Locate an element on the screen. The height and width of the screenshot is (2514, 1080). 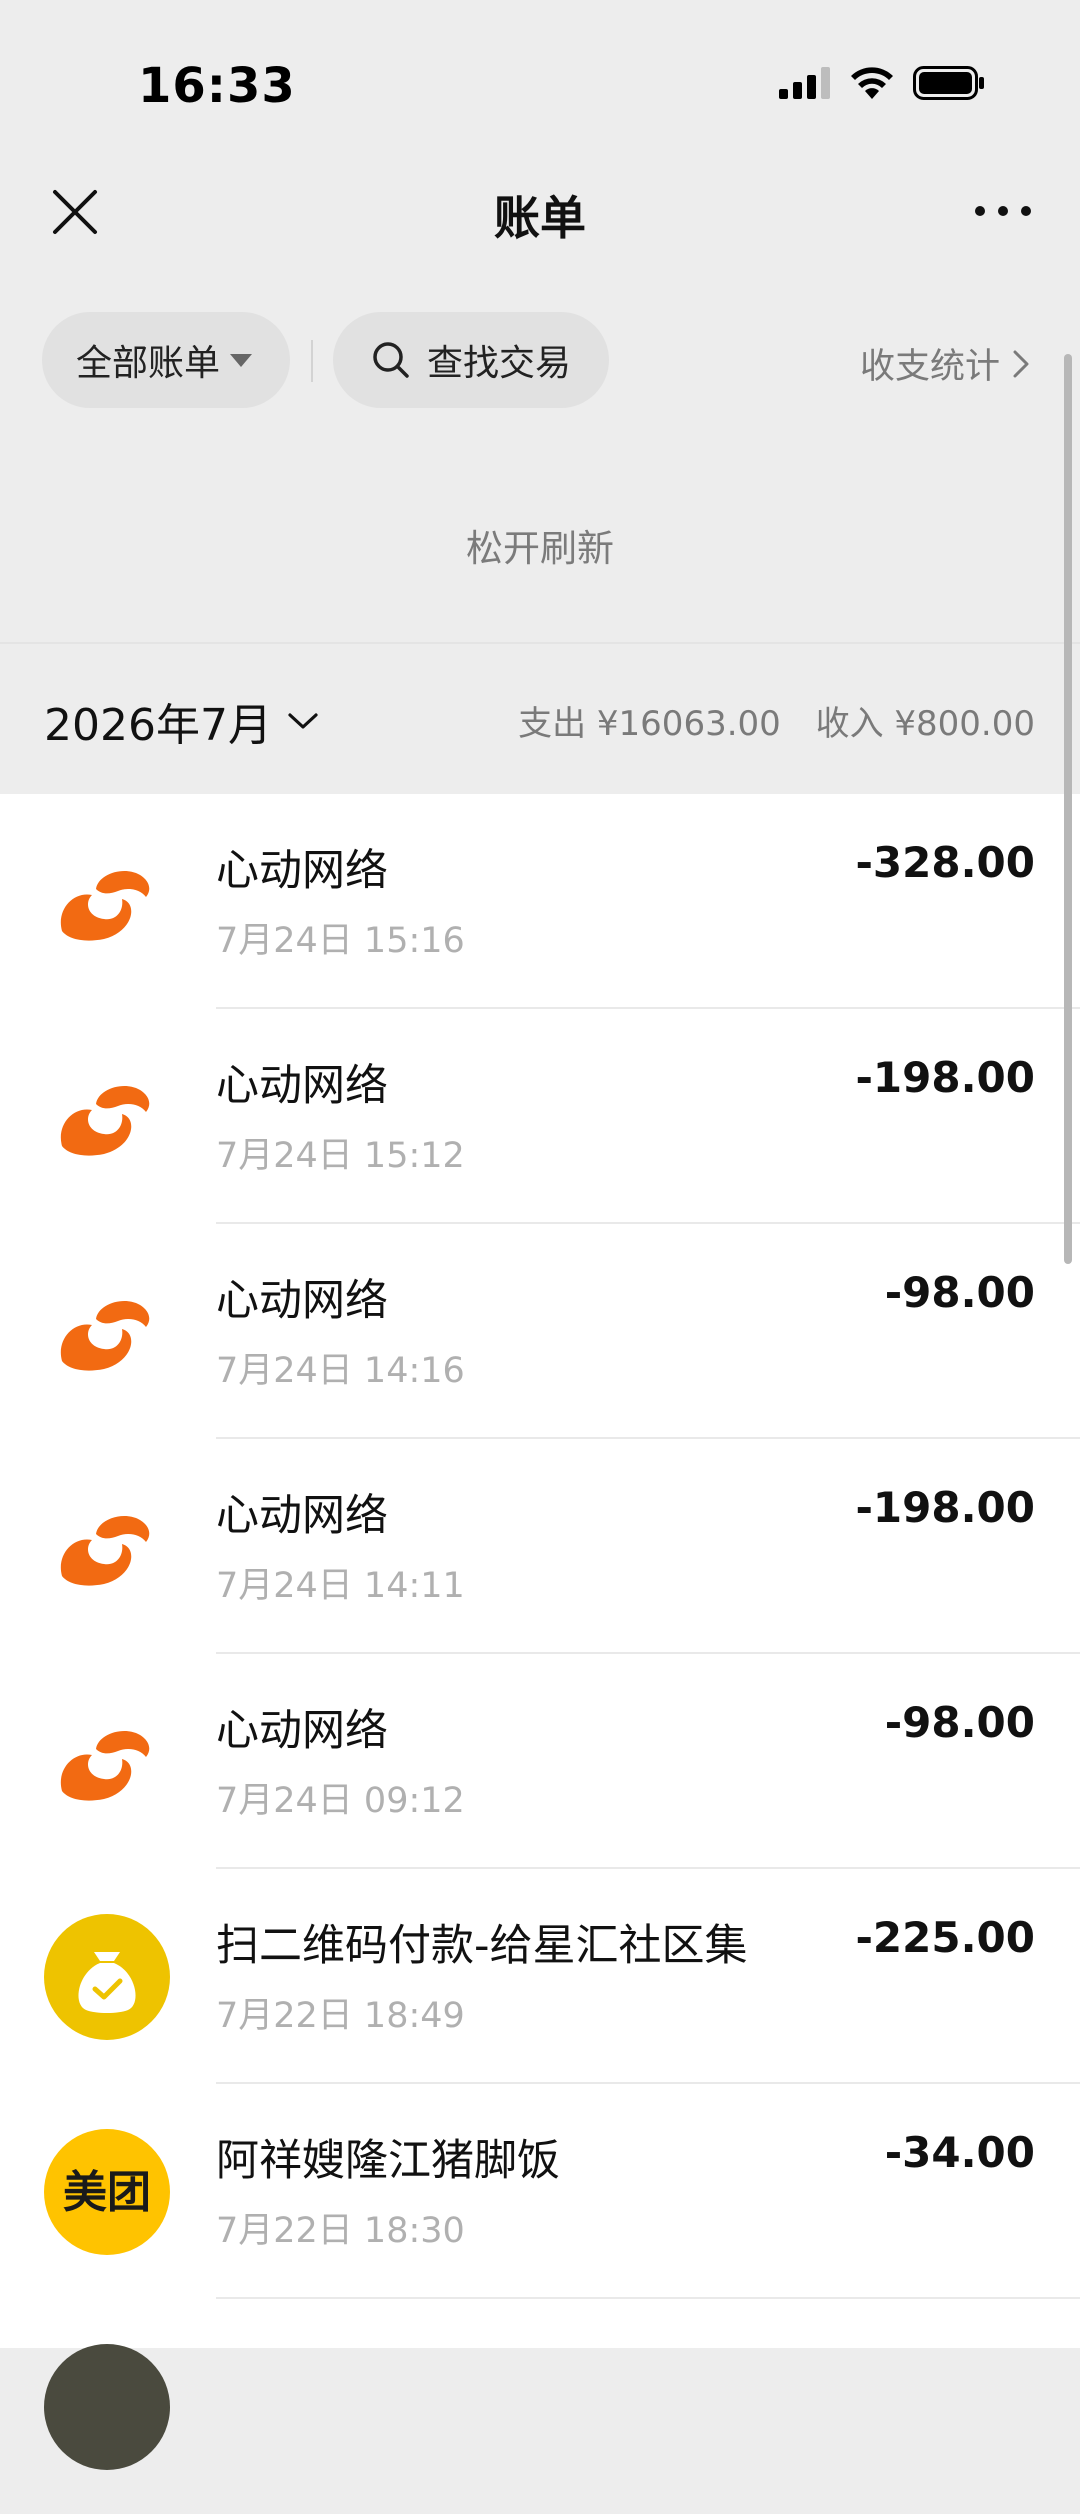
transaction-time: 7月22日 18:49 is located at coordinates (340, 2016).